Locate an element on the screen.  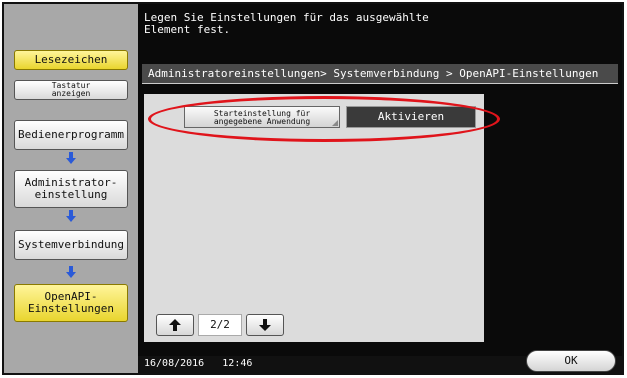
pagination: 2/2 is located at coordinates (220, 325).